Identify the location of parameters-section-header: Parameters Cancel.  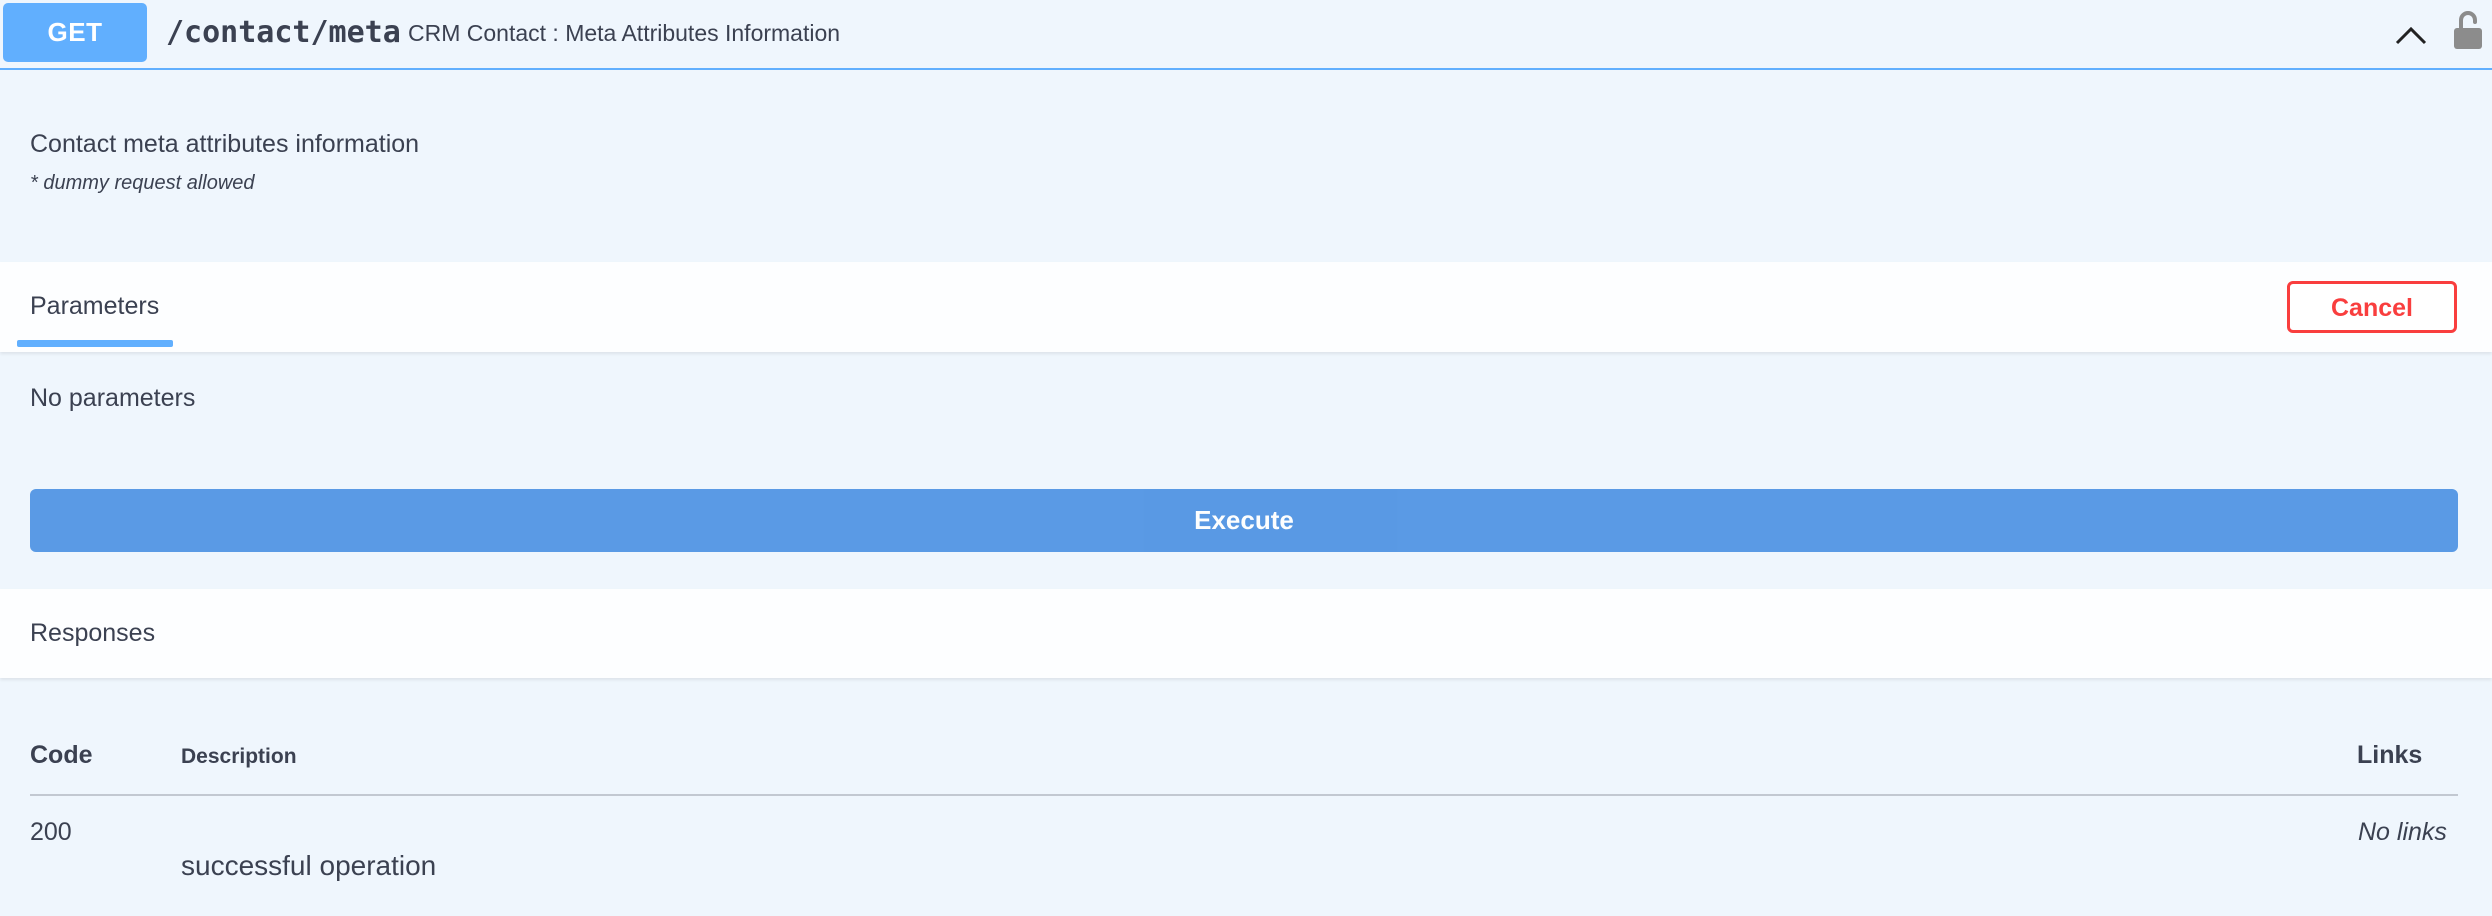
(1246, 307).